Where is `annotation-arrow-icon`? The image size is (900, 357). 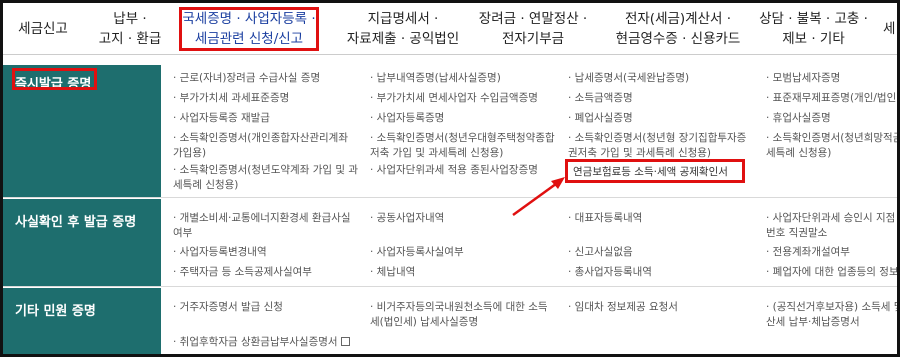 annotation-arrow-icon is located at coordinates (538, 197).